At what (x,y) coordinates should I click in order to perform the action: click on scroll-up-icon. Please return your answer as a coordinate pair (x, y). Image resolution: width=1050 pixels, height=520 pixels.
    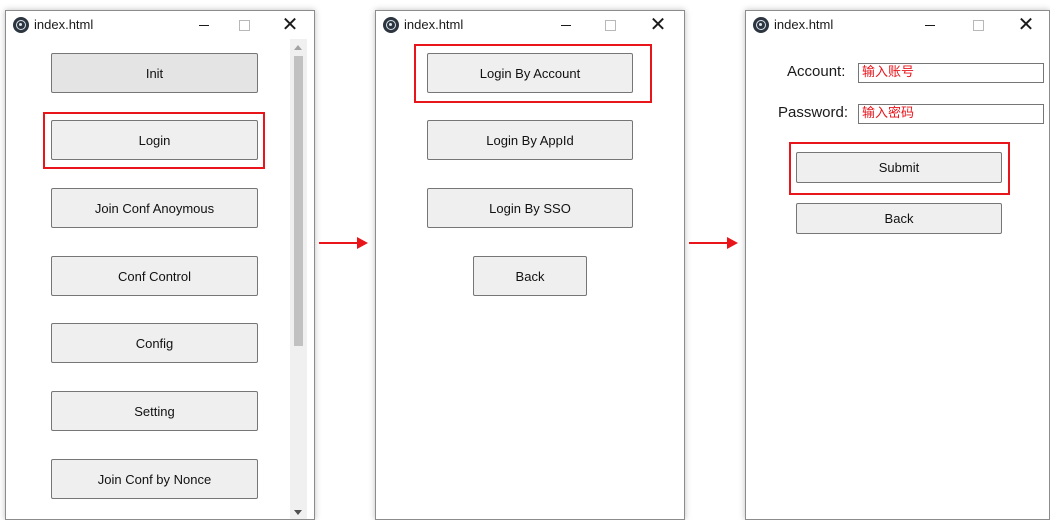
    Looking at the image, I should click on (298, 47).